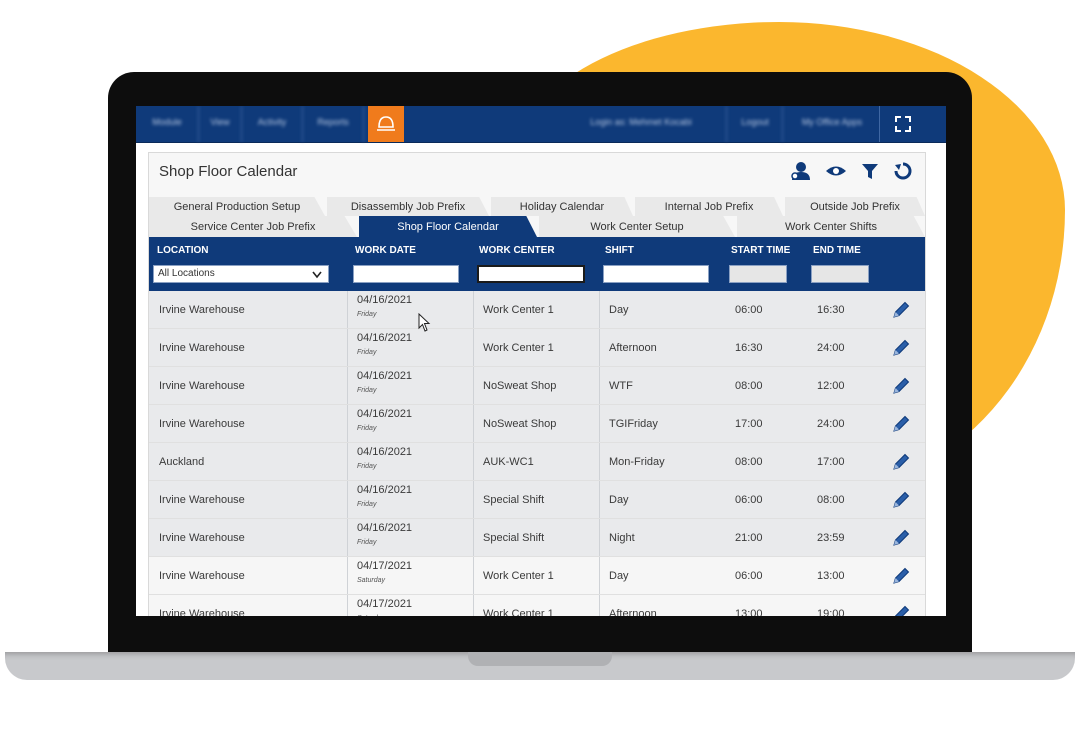  I want to click on page-title: Shop Floor Calendar, so click(228, 171).